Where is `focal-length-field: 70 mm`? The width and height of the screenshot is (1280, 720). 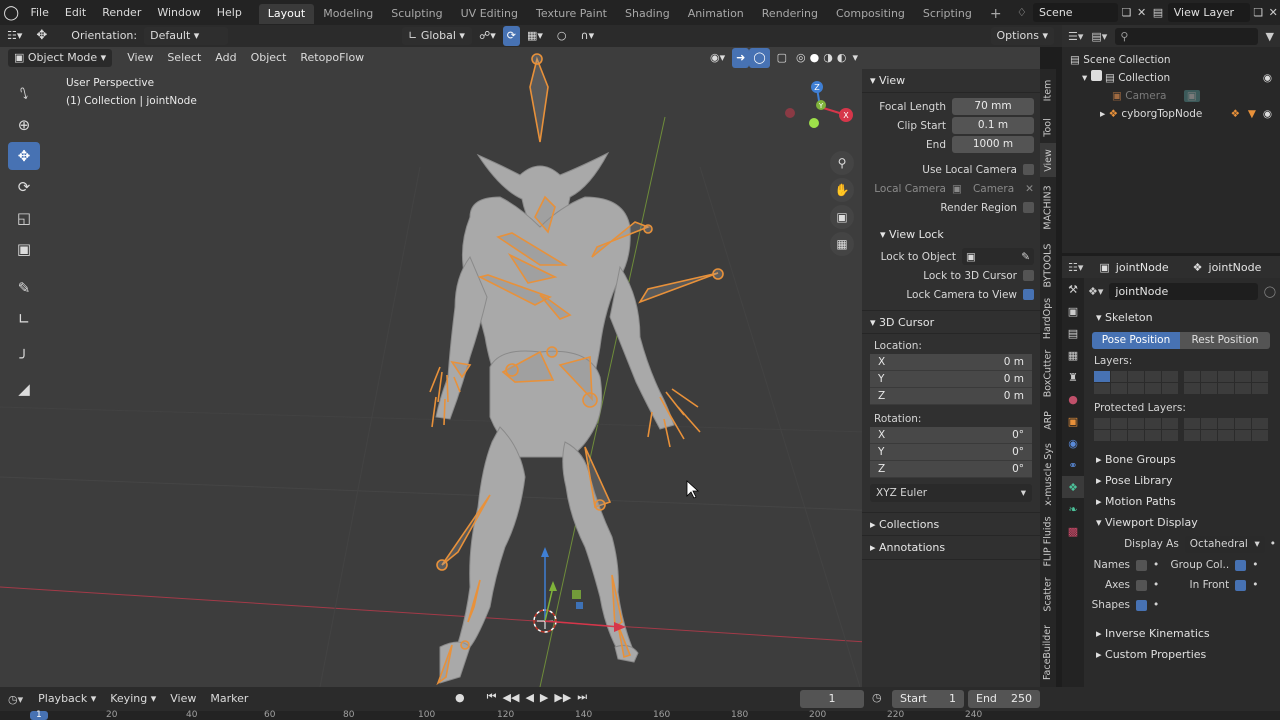
focal-length-field: 70 mm is located at coordinates (993, 106).